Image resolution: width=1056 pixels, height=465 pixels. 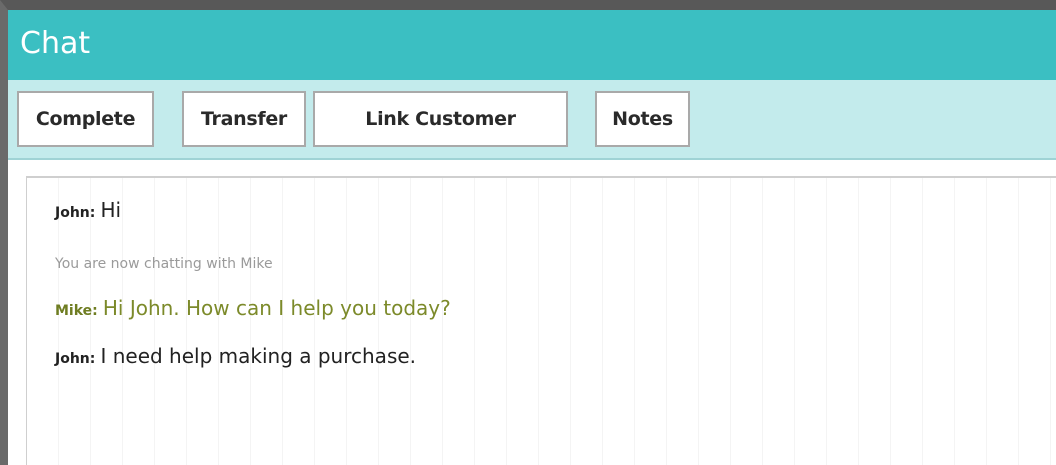 I want to click on system-message: You are now chatting with Mike, so click(x=164, y=264).